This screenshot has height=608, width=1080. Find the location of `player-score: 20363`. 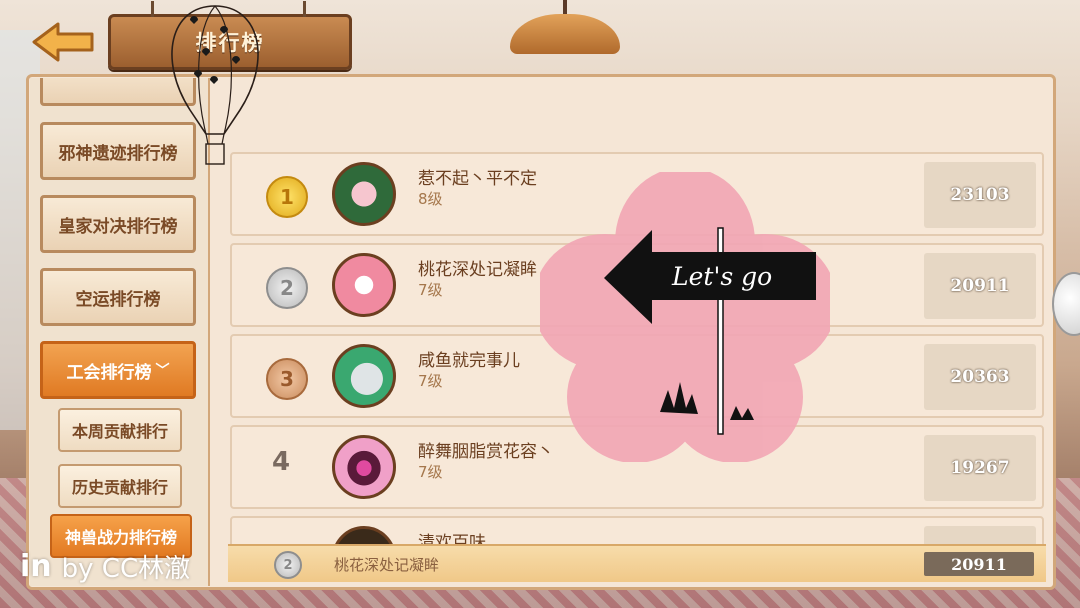

player-score: 20363 is located at coordinates (980, 377).